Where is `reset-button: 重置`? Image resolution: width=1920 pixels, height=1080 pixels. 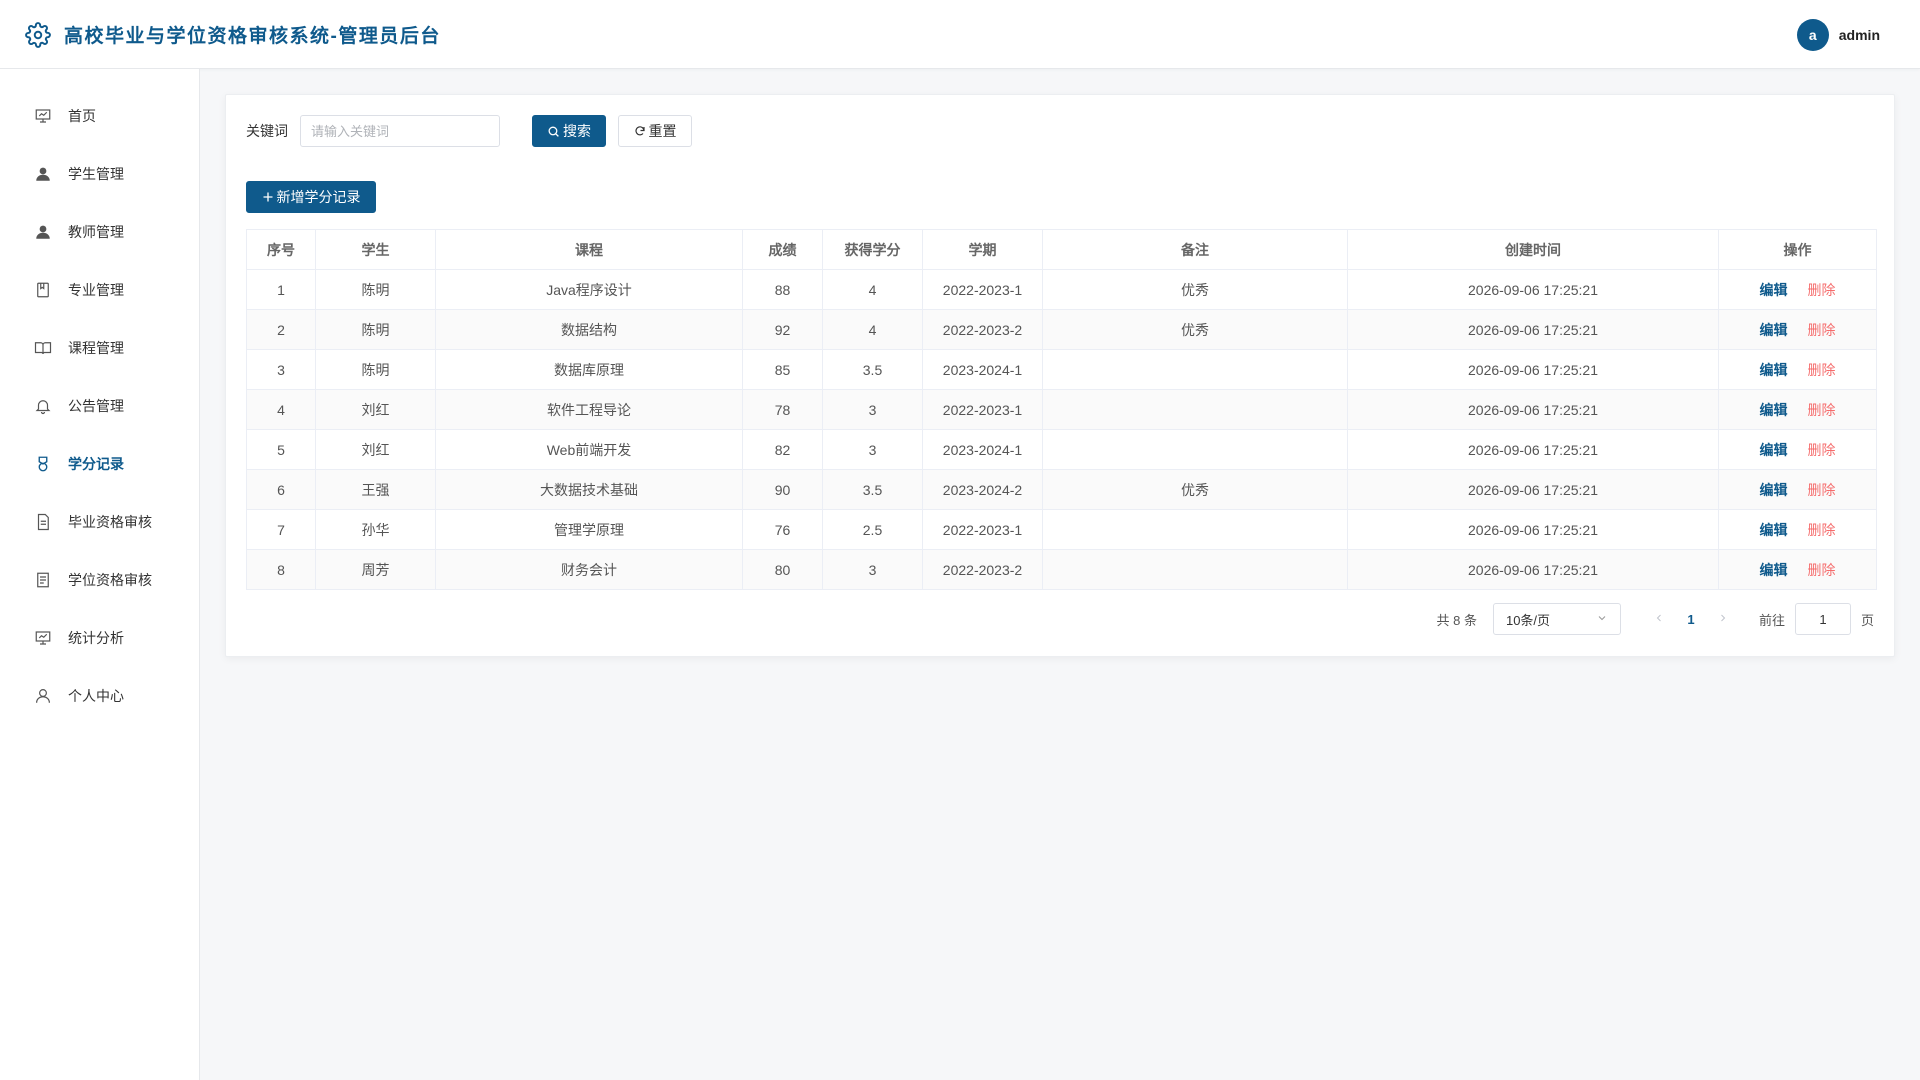 reset-button: 重置 is located at coordinates (655, 131).